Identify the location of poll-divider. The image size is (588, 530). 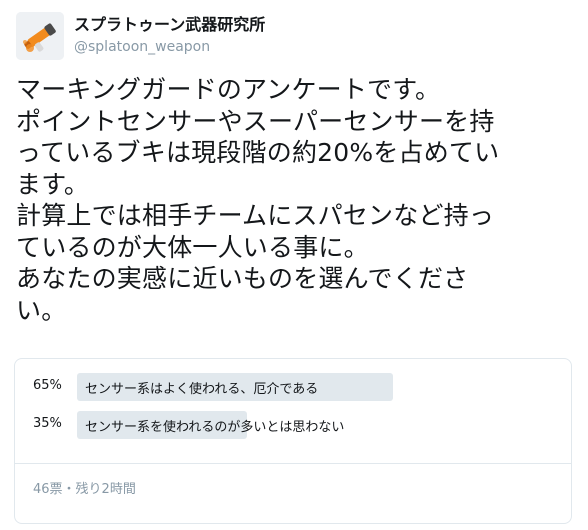
(293, 463).